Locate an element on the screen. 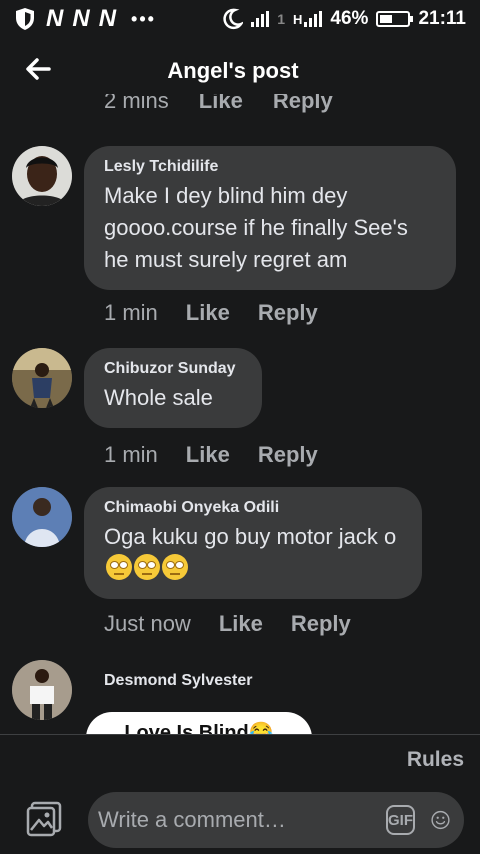  back-button is located at coordinates (38, 69).